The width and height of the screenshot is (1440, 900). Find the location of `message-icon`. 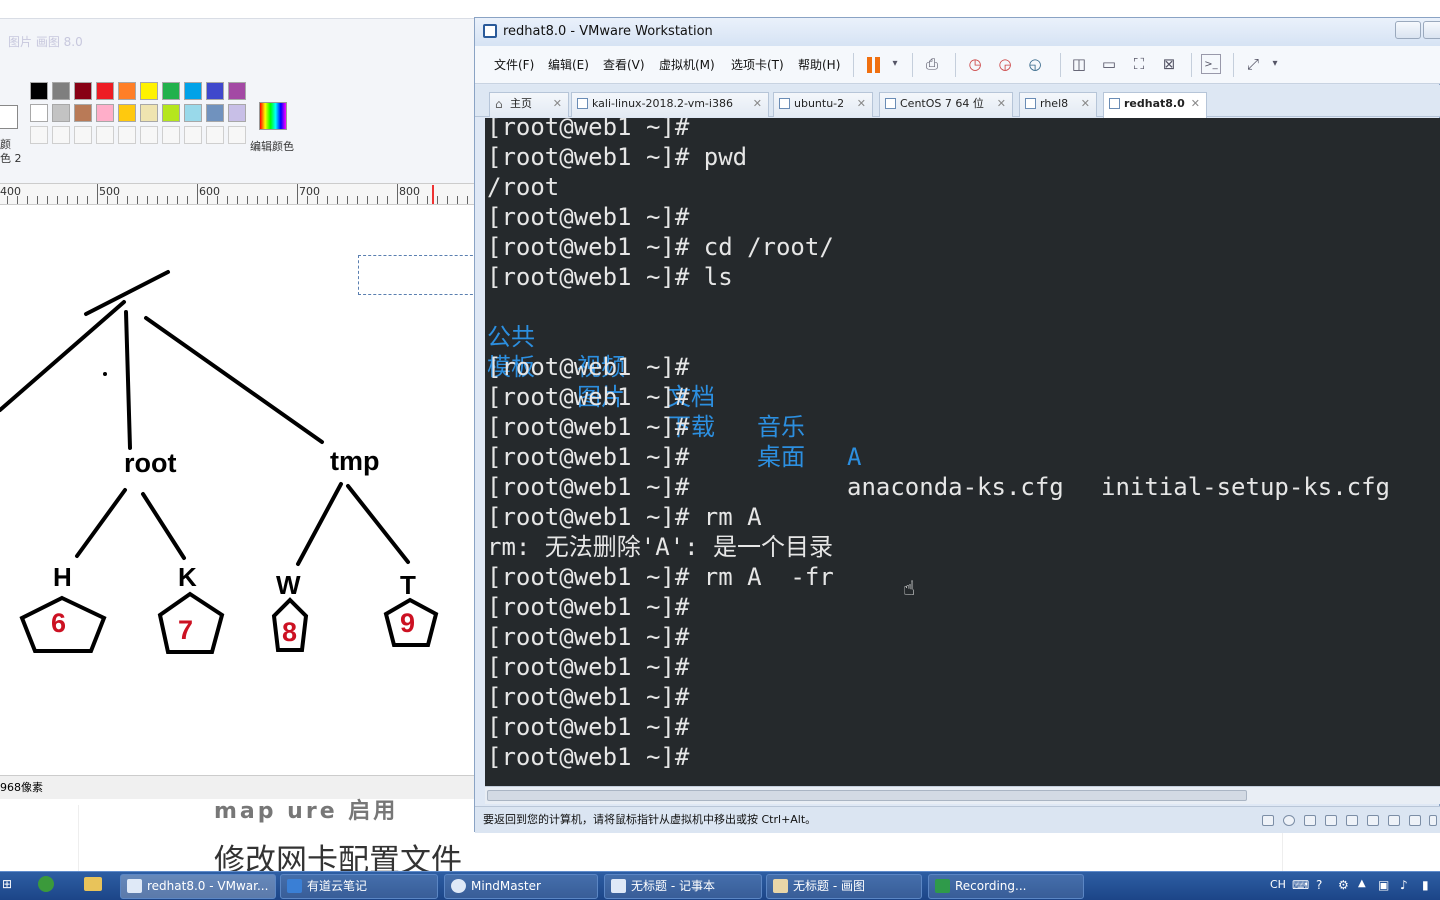

message-icon is located at coordinates (1433, 820).